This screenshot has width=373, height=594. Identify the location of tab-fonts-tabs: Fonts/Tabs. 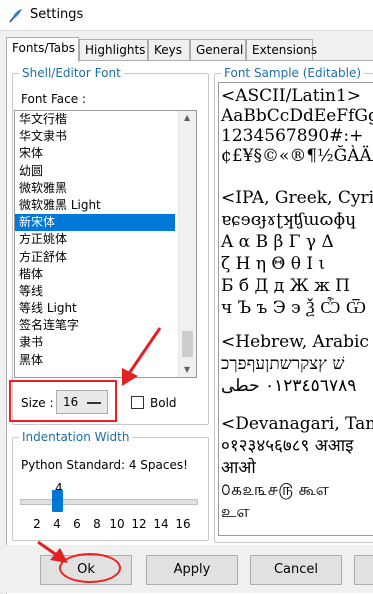
(42, 49).